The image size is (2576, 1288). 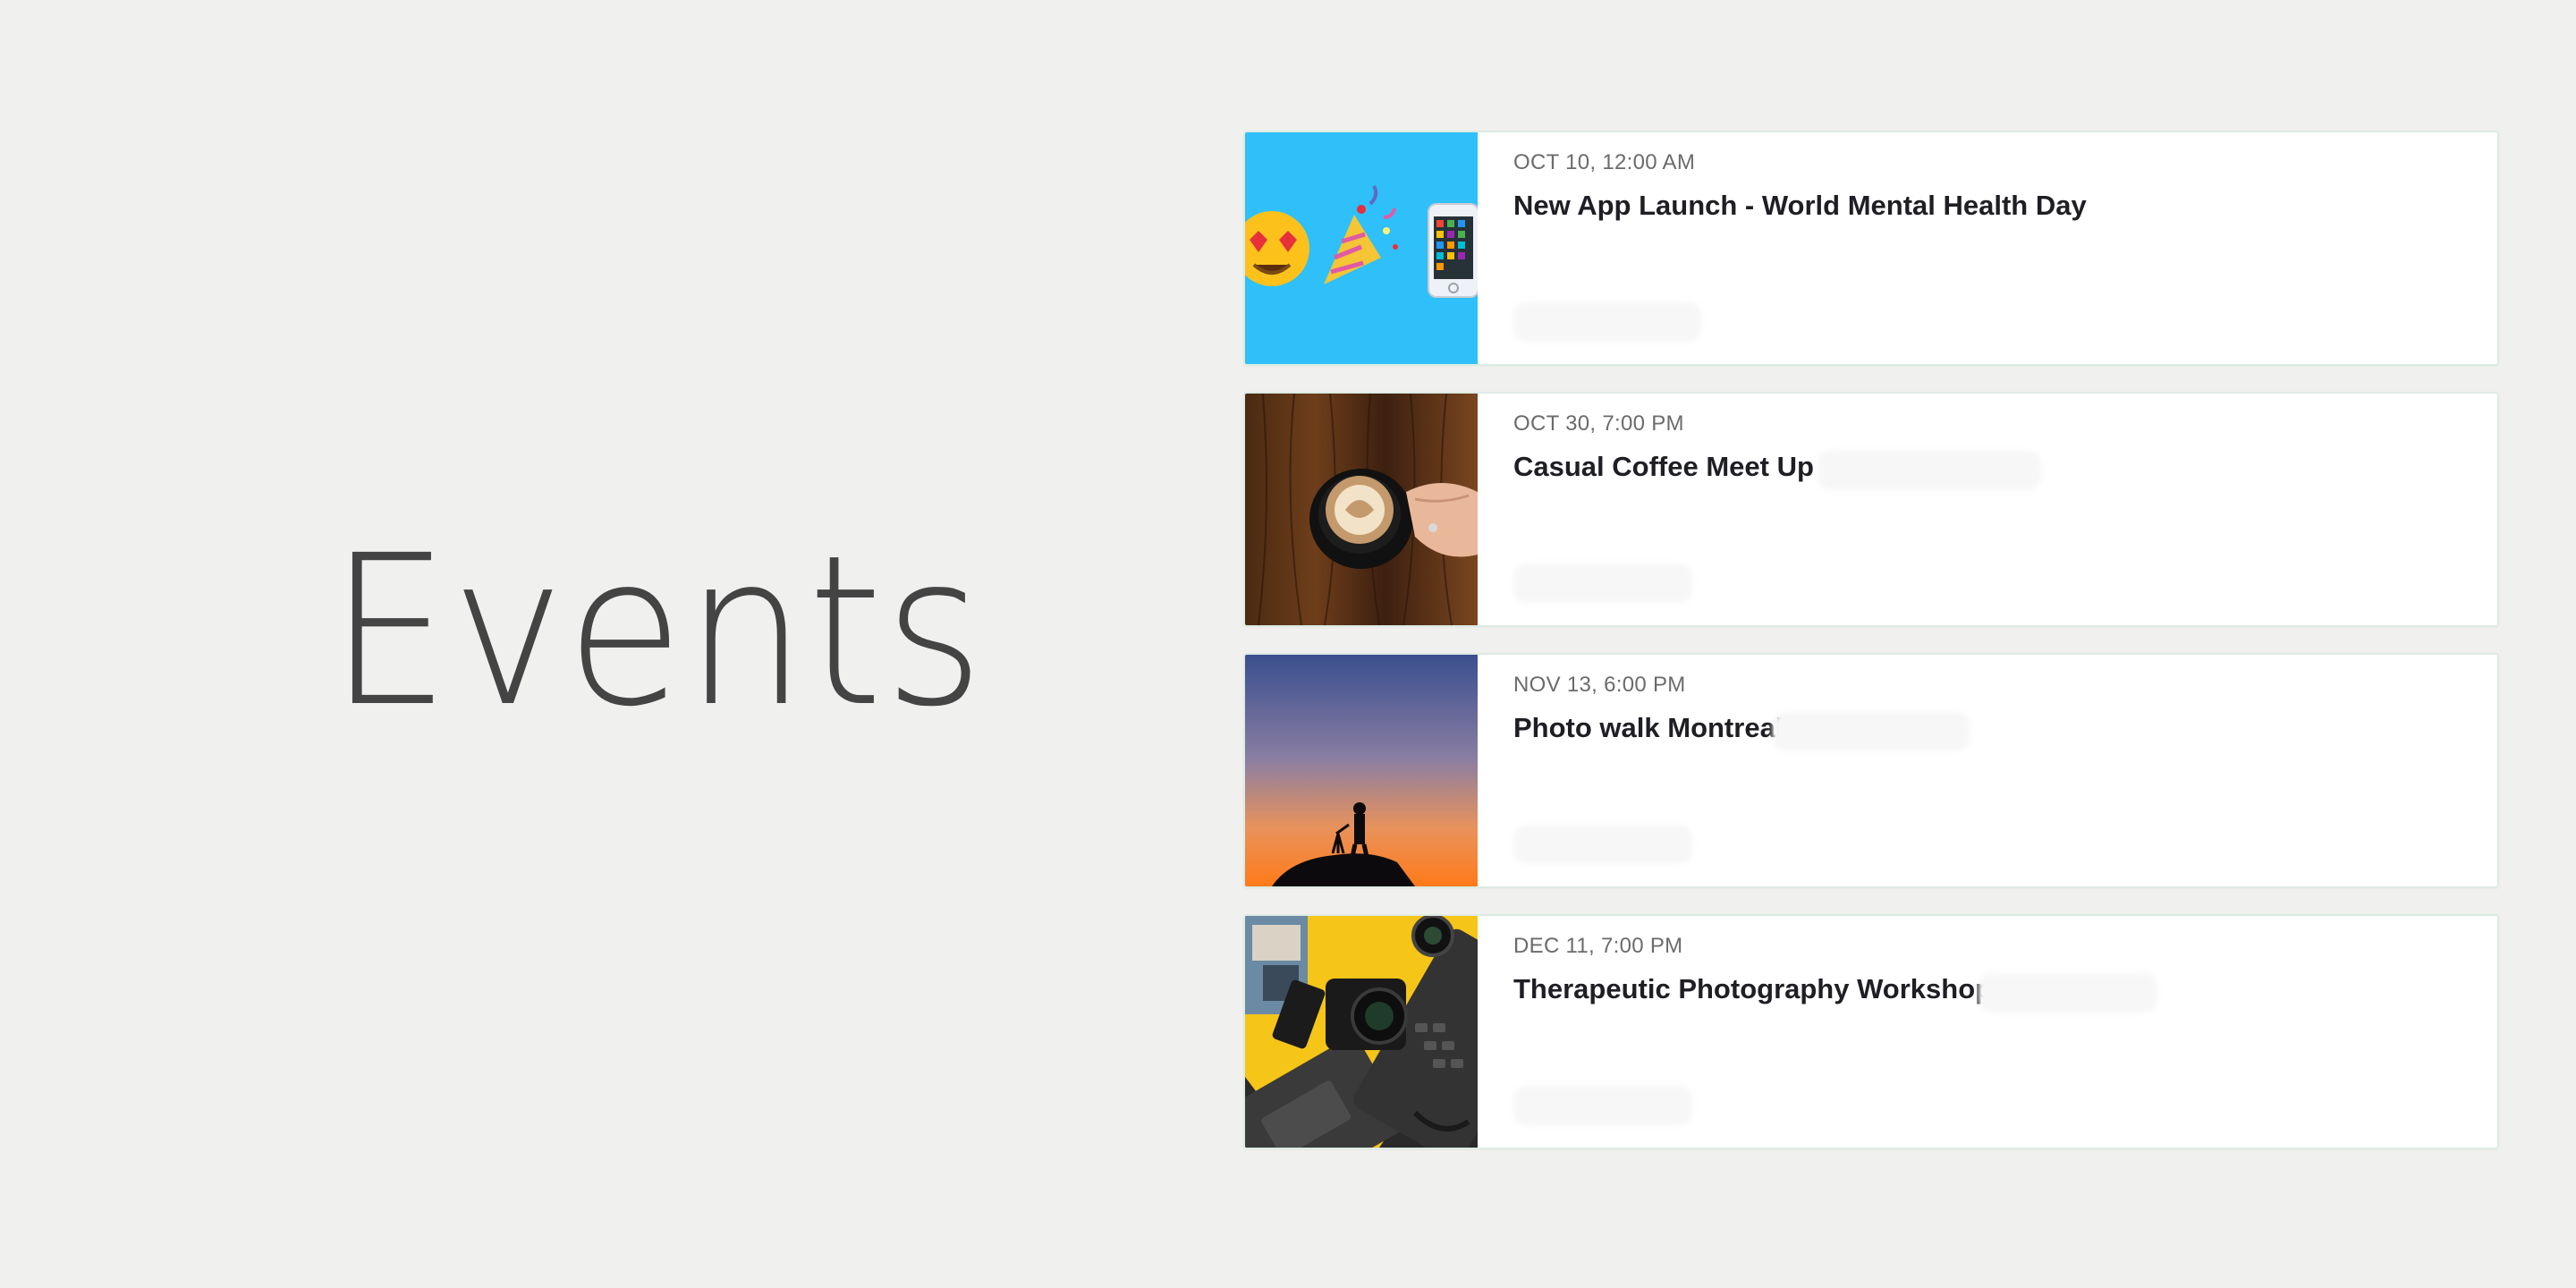 I want to click on event-details: OCT 30, 7:00 PM Casual Coffee Meet Up, so click(x=1987, y=509).